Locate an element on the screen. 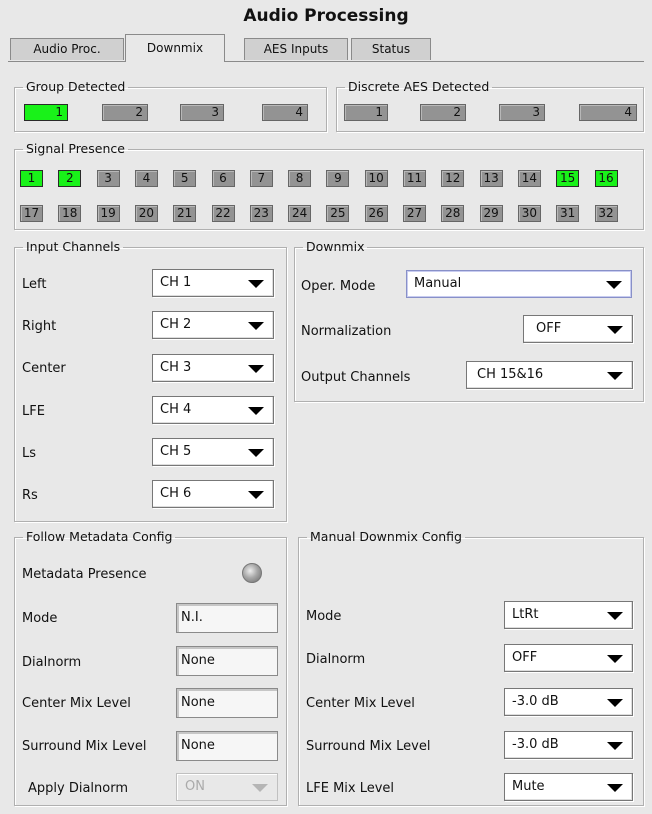  signal-indicator-17: 17 is located at coordinates (31, 213).